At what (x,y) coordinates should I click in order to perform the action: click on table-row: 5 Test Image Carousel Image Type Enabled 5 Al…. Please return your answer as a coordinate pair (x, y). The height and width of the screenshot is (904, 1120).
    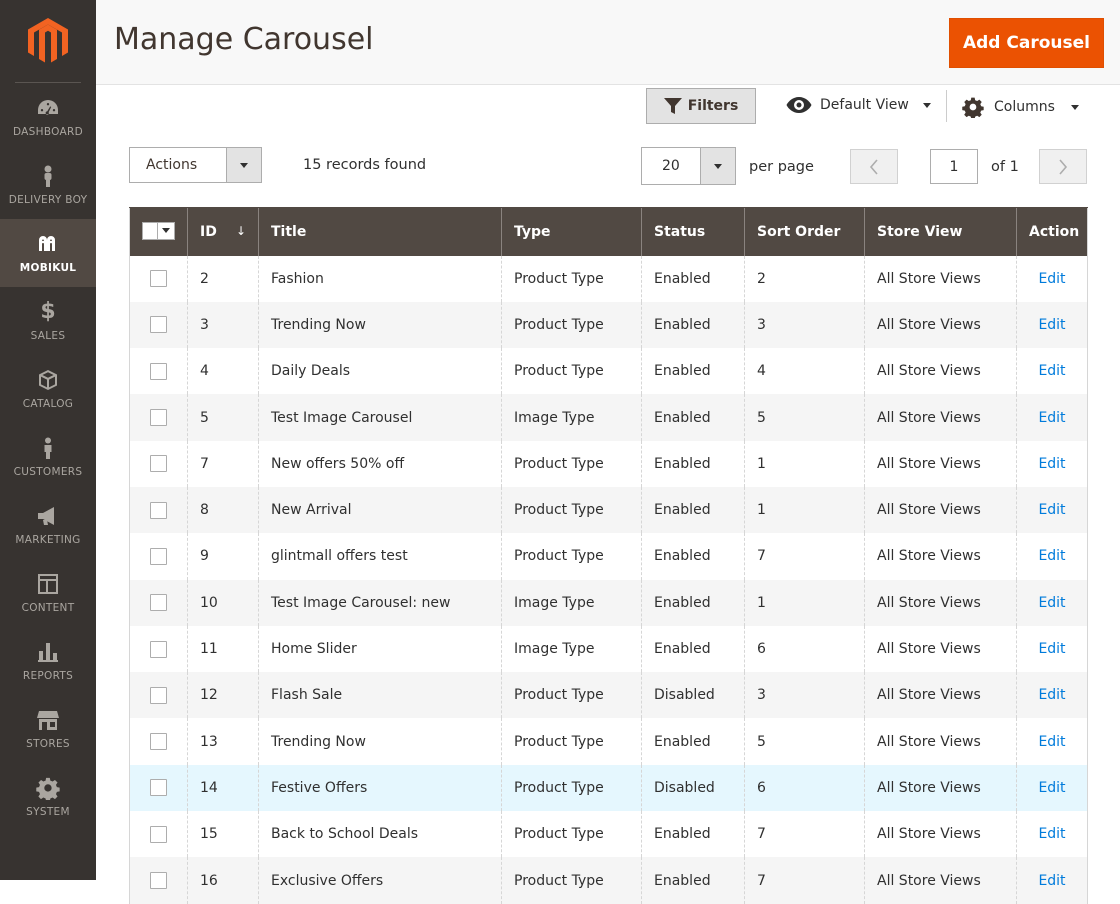
    Looking at the image, I should click on (608, 417).